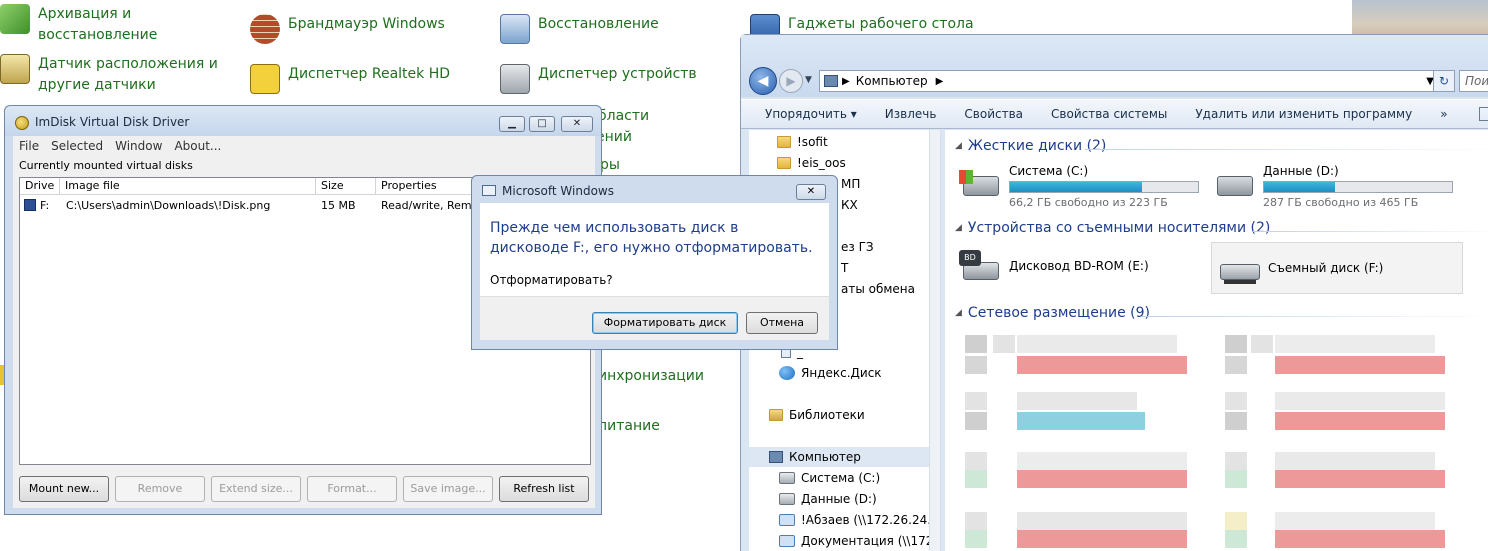 The height and width of the screenshot is (551, 1488). What do you see at coordinates (1443, 114) in the screenshot?
I see `more-commands-button: »` at bounding box center [1443, 114].